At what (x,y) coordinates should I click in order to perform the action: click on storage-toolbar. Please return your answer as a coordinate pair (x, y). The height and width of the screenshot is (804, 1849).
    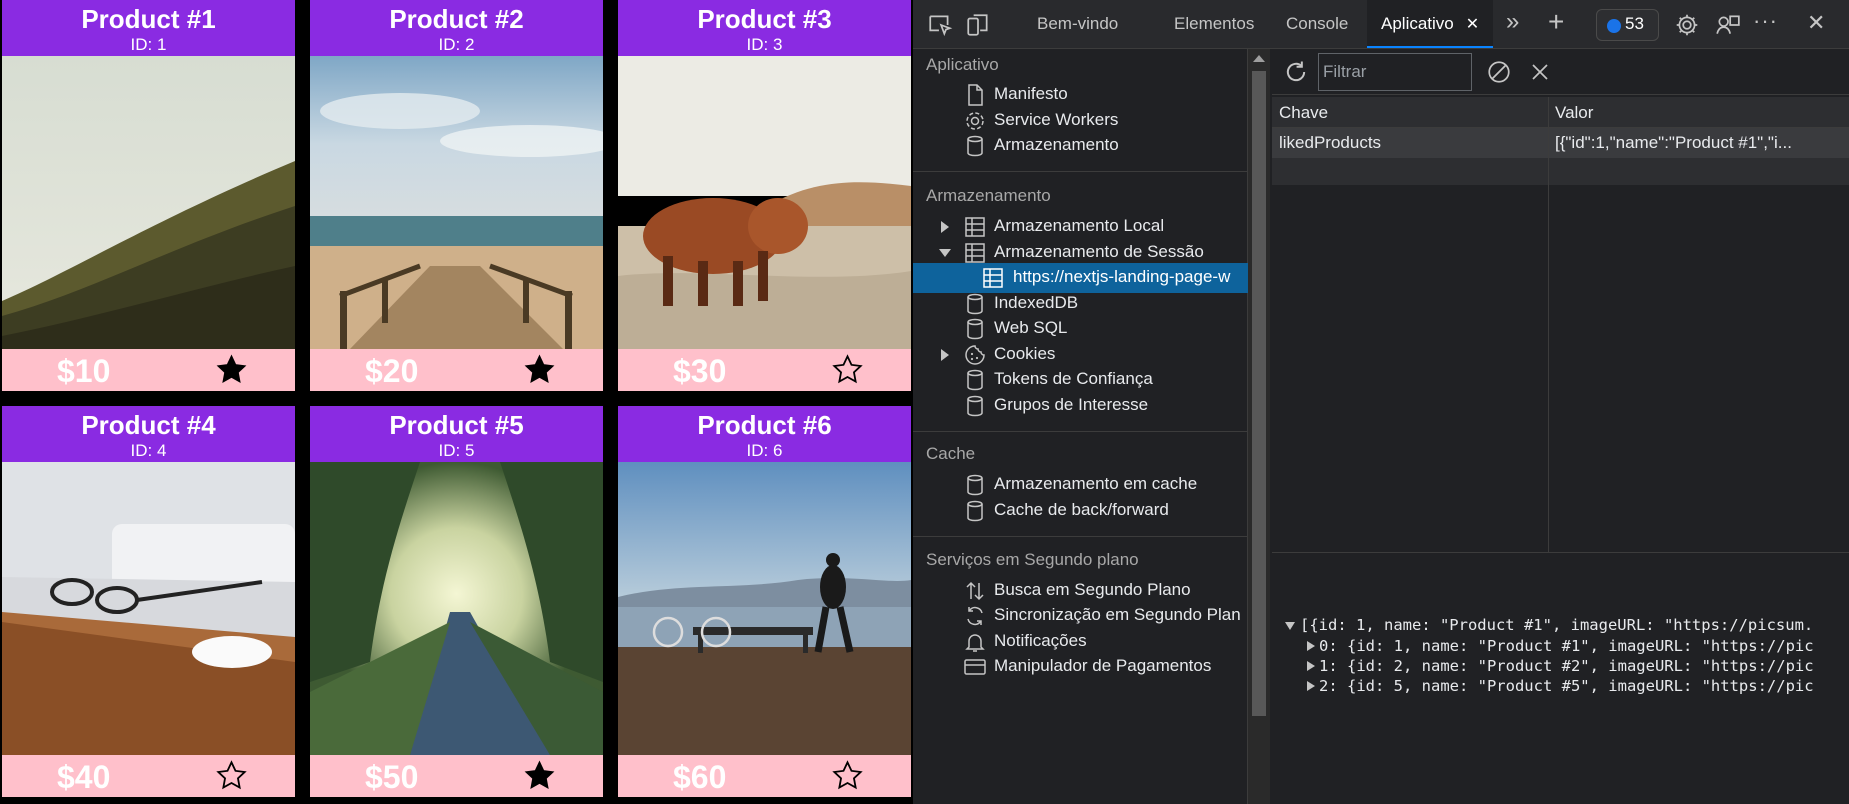
    Looking at the image, I should click on (1560, 72).